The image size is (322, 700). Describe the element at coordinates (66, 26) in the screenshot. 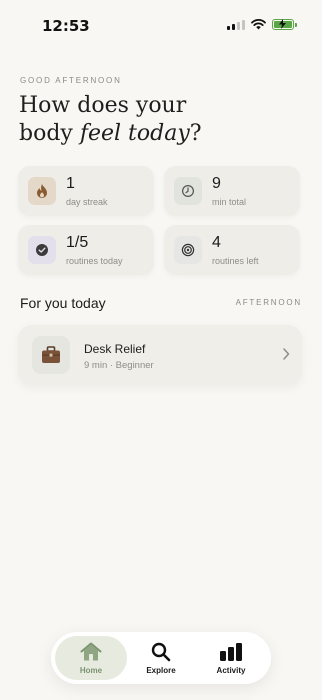

I see `status-time: 12:53` at that location.